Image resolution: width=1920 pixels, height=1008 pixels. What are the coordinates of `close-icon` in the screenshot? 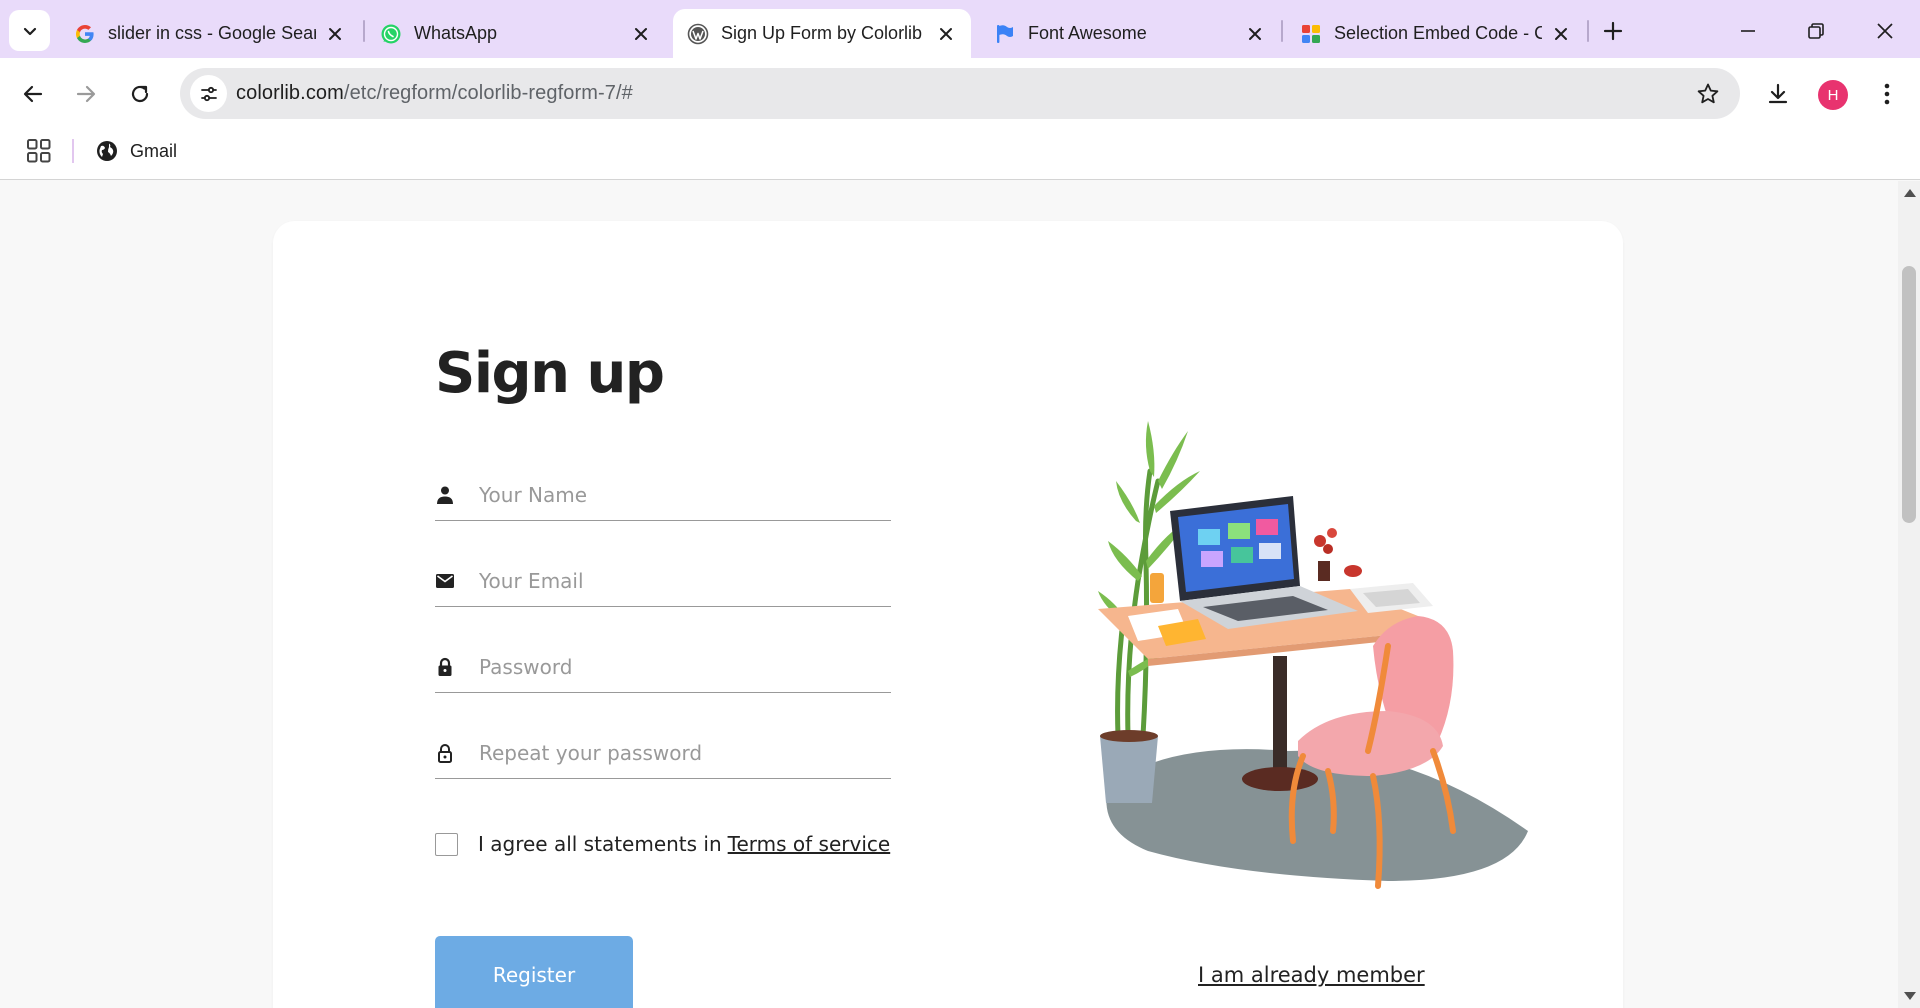 It's located at (1885, 31).